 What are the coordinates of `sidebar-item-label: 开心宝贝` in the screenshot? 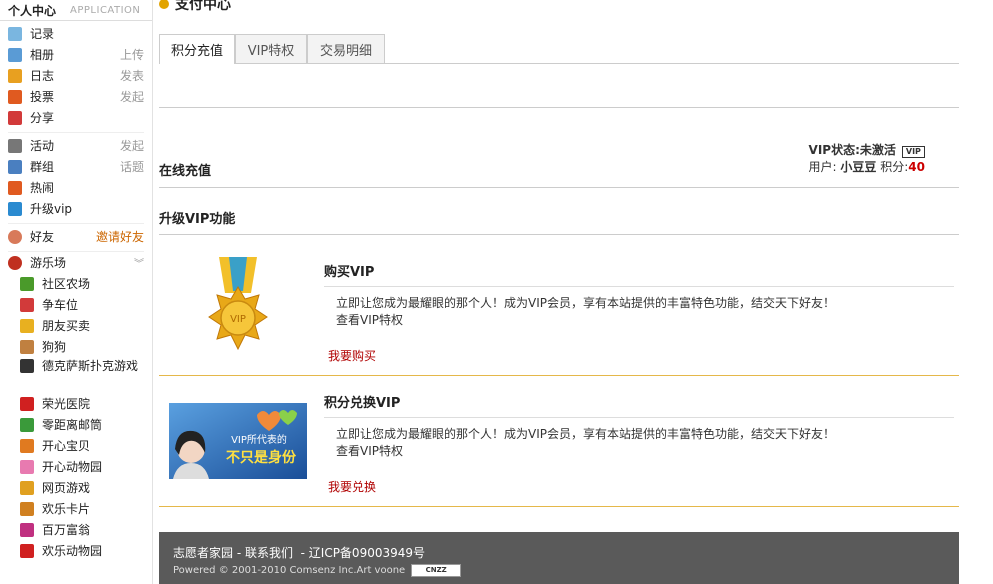 It's located at (66, 446).